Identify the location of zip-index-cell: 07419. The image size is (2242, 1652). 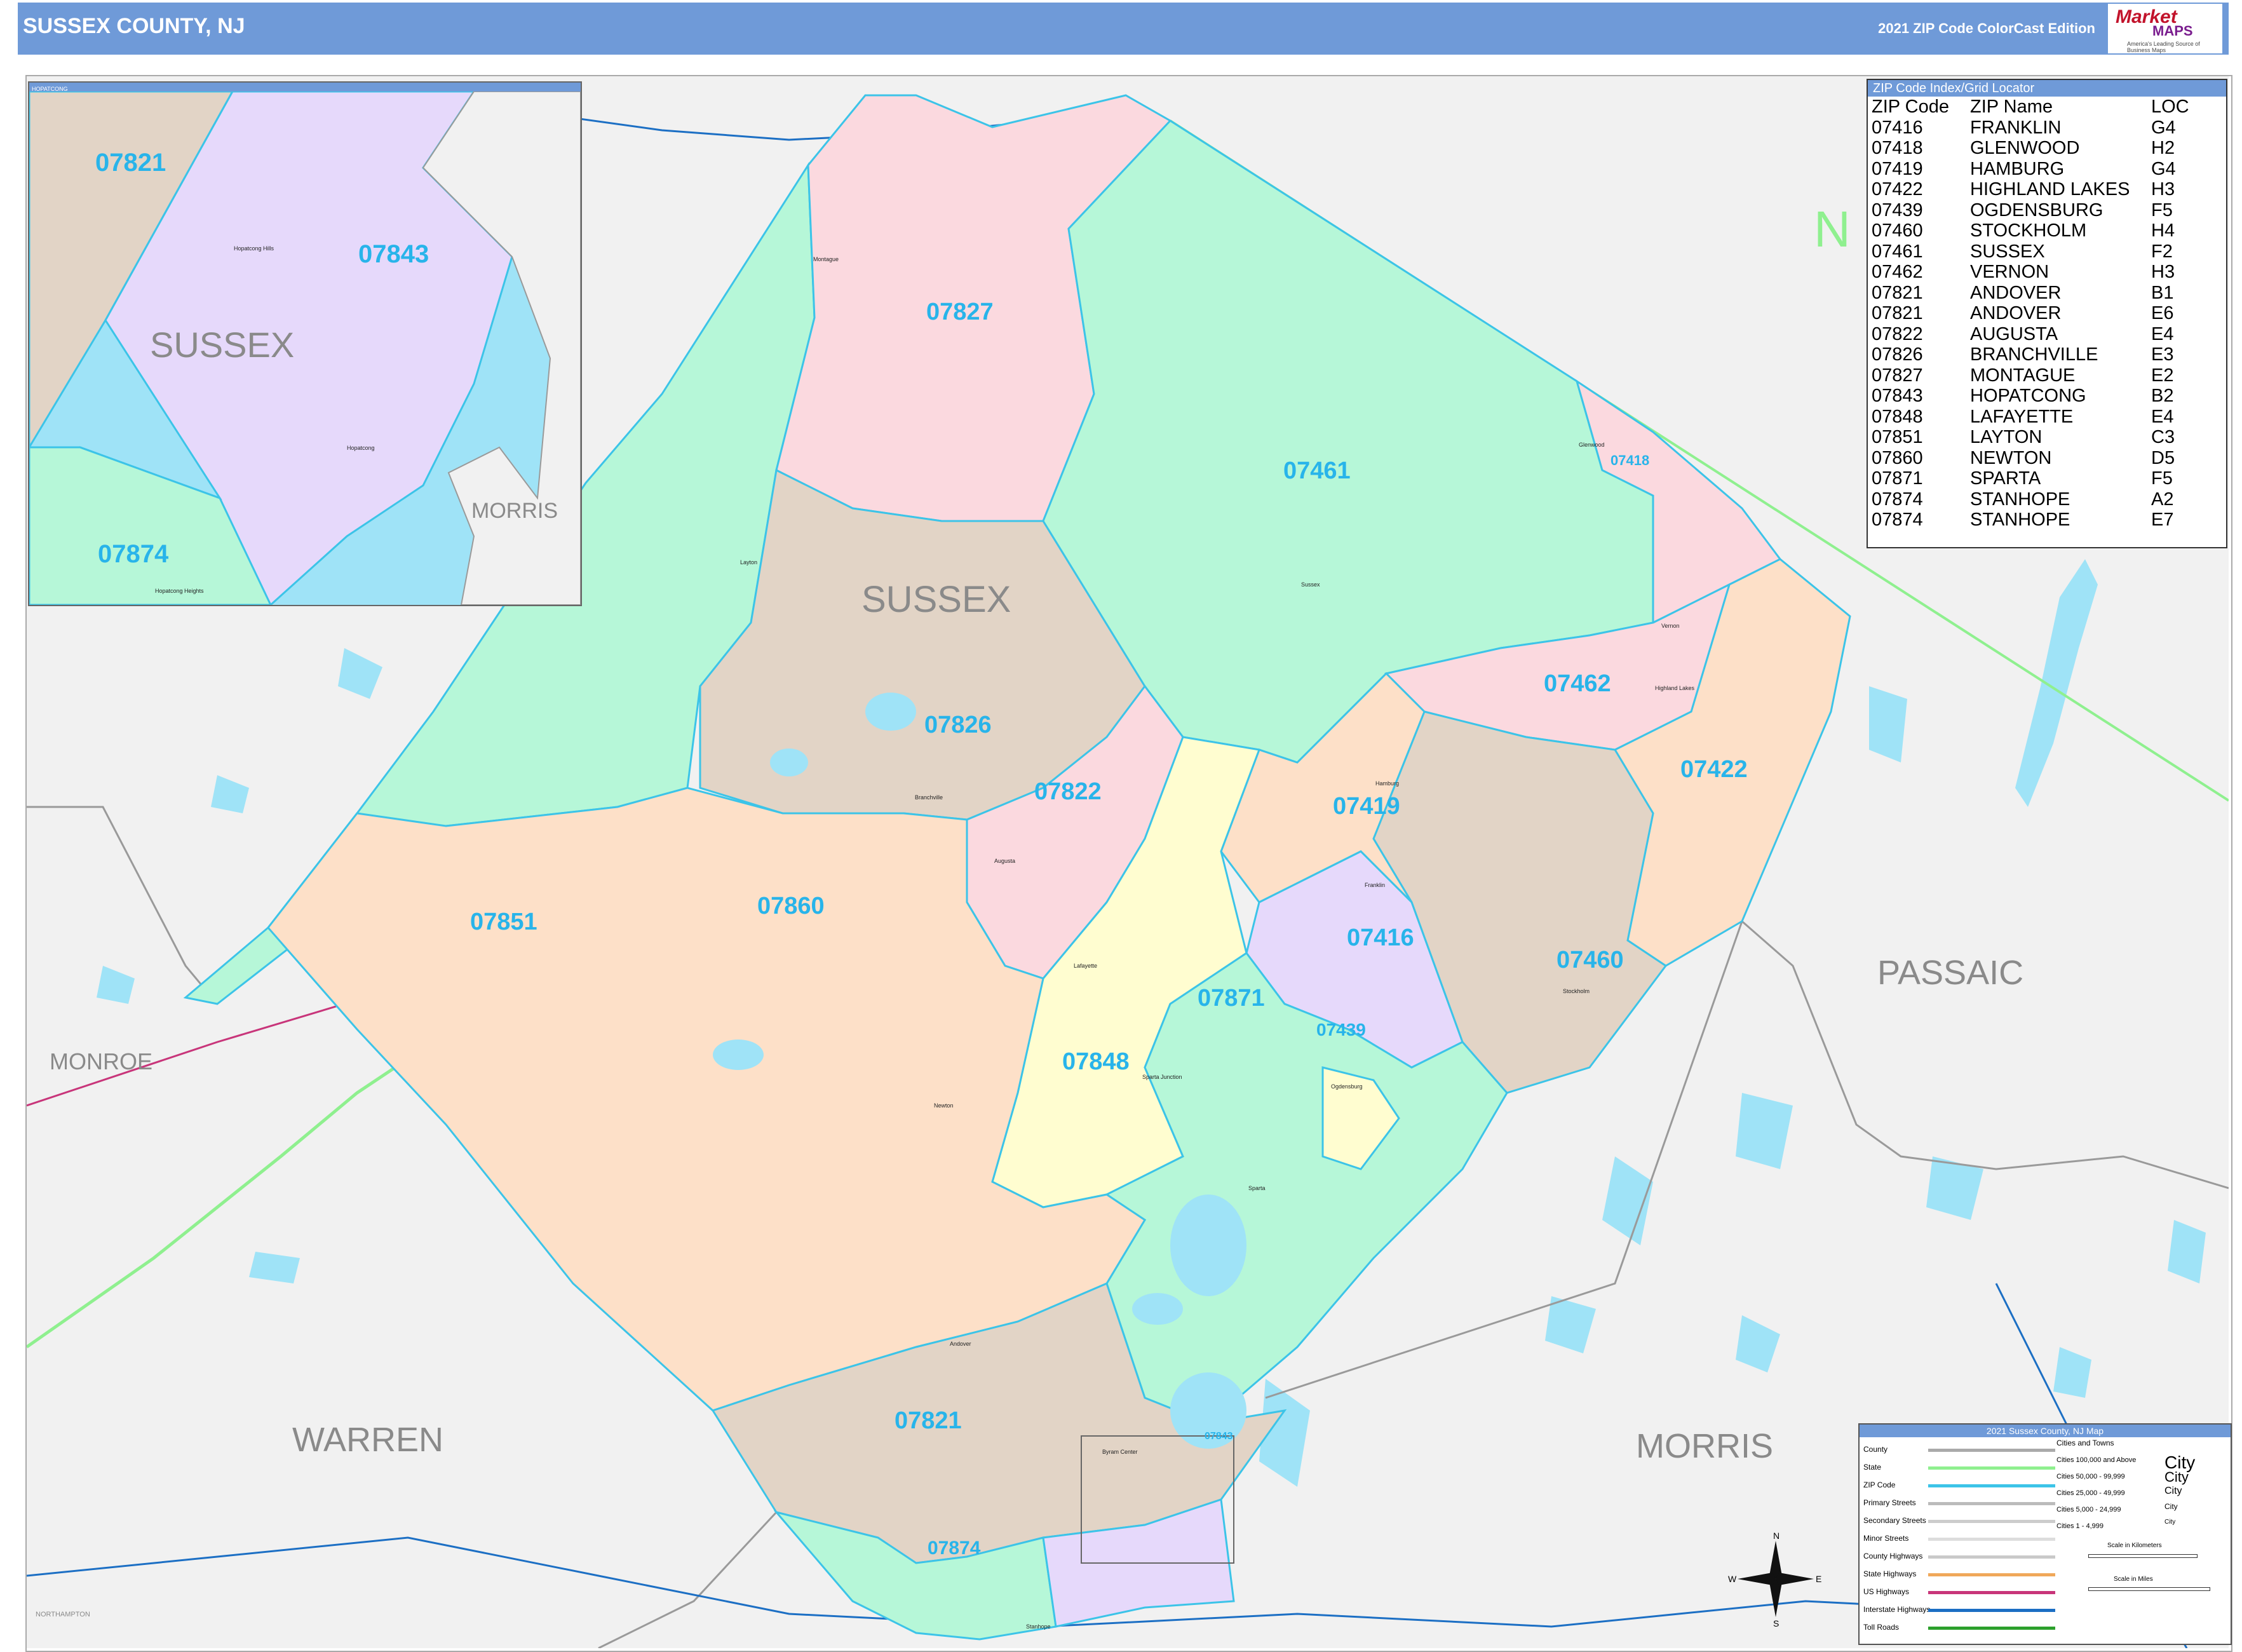
(1897, 168).